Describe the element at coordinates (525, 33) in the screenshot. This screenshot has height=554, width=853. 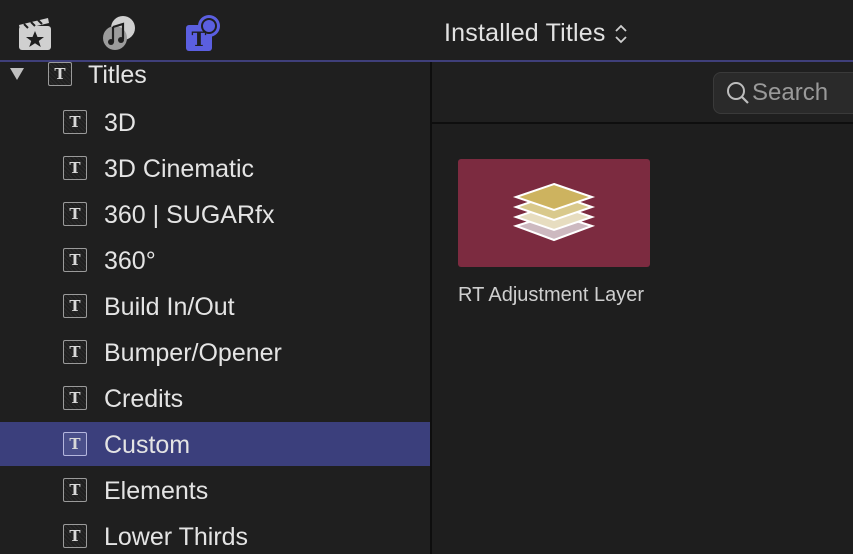
I see `header-title-label: Installed Titles` at that location.